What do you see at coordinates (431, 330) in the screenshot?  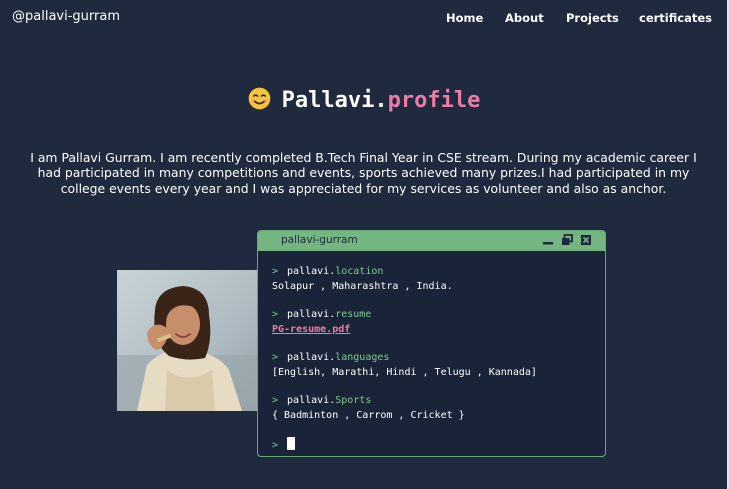 I see `command-output: PG-resume.pdf` at bounding box center [431, 330].